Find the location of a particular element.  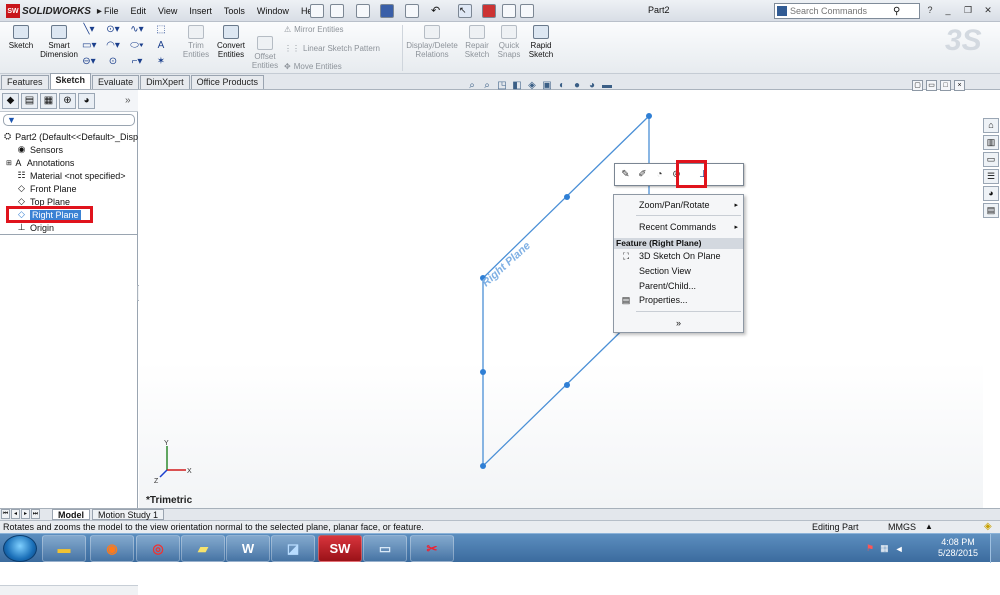

viewport-maximize-icon: □ is located at coordinates (945, 85).